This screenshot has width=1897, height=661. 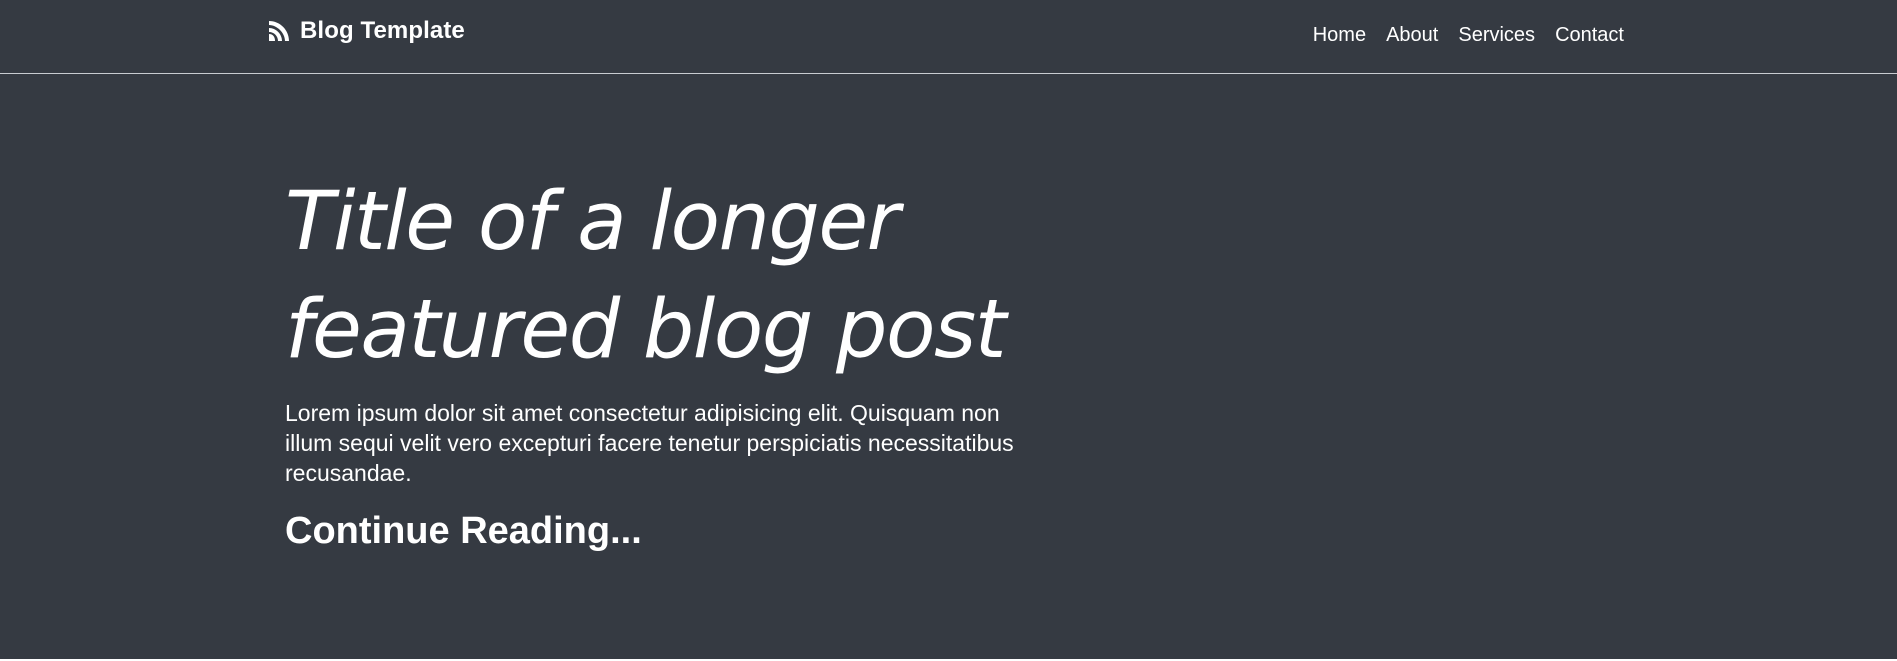 What do you see at coordinates (1339, 35) in the screenshot?
I see `nav-home-link: Home` at bounding box center [1339, 35].